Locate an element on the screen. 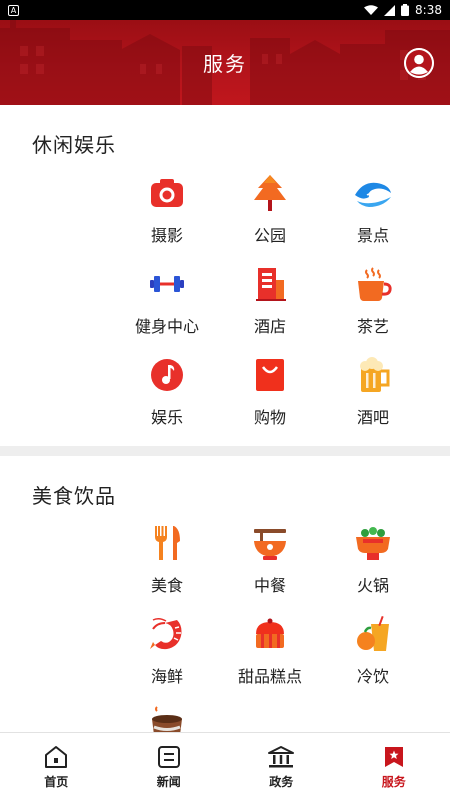 This screenshot has height=800, width=450. section-divider is located at coordinates (225, 451).